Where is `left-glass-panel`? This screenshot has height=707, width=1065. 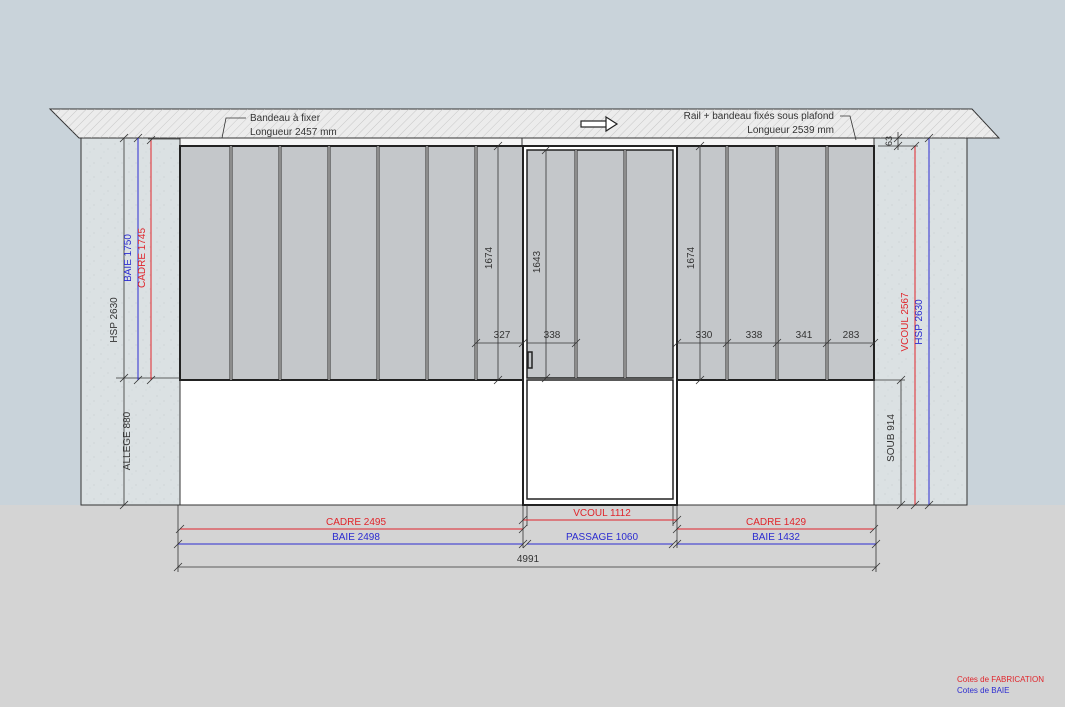 left-glass-panel is located at coordinates (351, 263).